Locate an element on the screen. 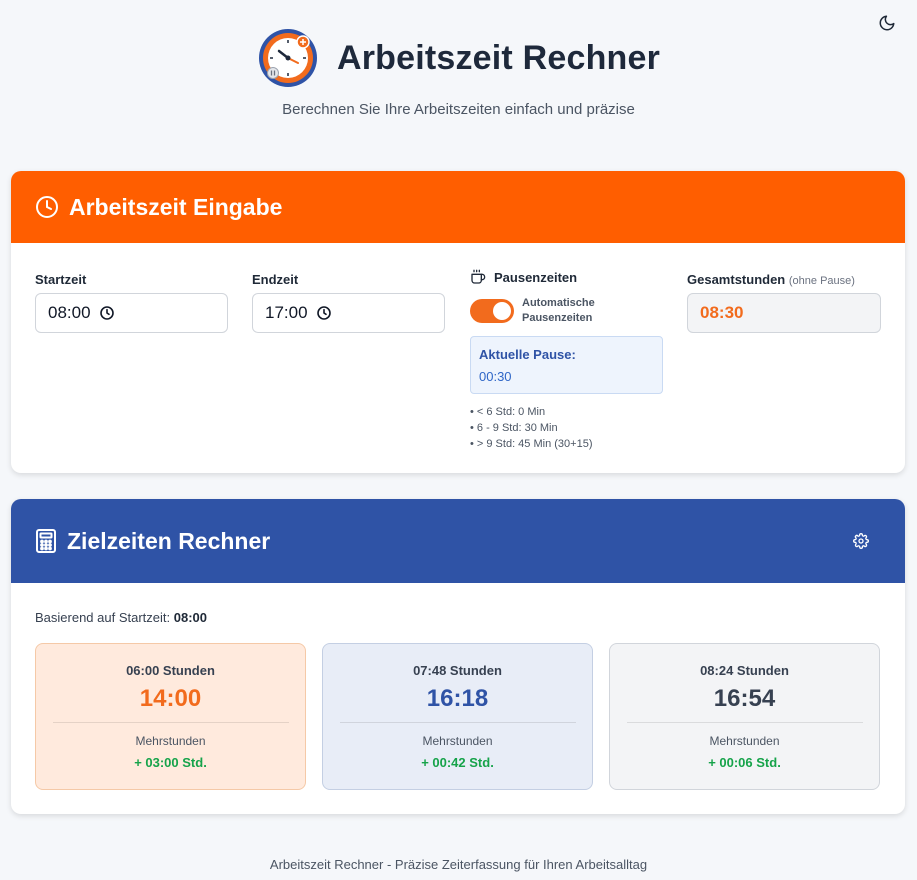 This screenshot has width=917, height=880. end-time-group: Endzeit 17:00 is located at coordinates (348, 302).